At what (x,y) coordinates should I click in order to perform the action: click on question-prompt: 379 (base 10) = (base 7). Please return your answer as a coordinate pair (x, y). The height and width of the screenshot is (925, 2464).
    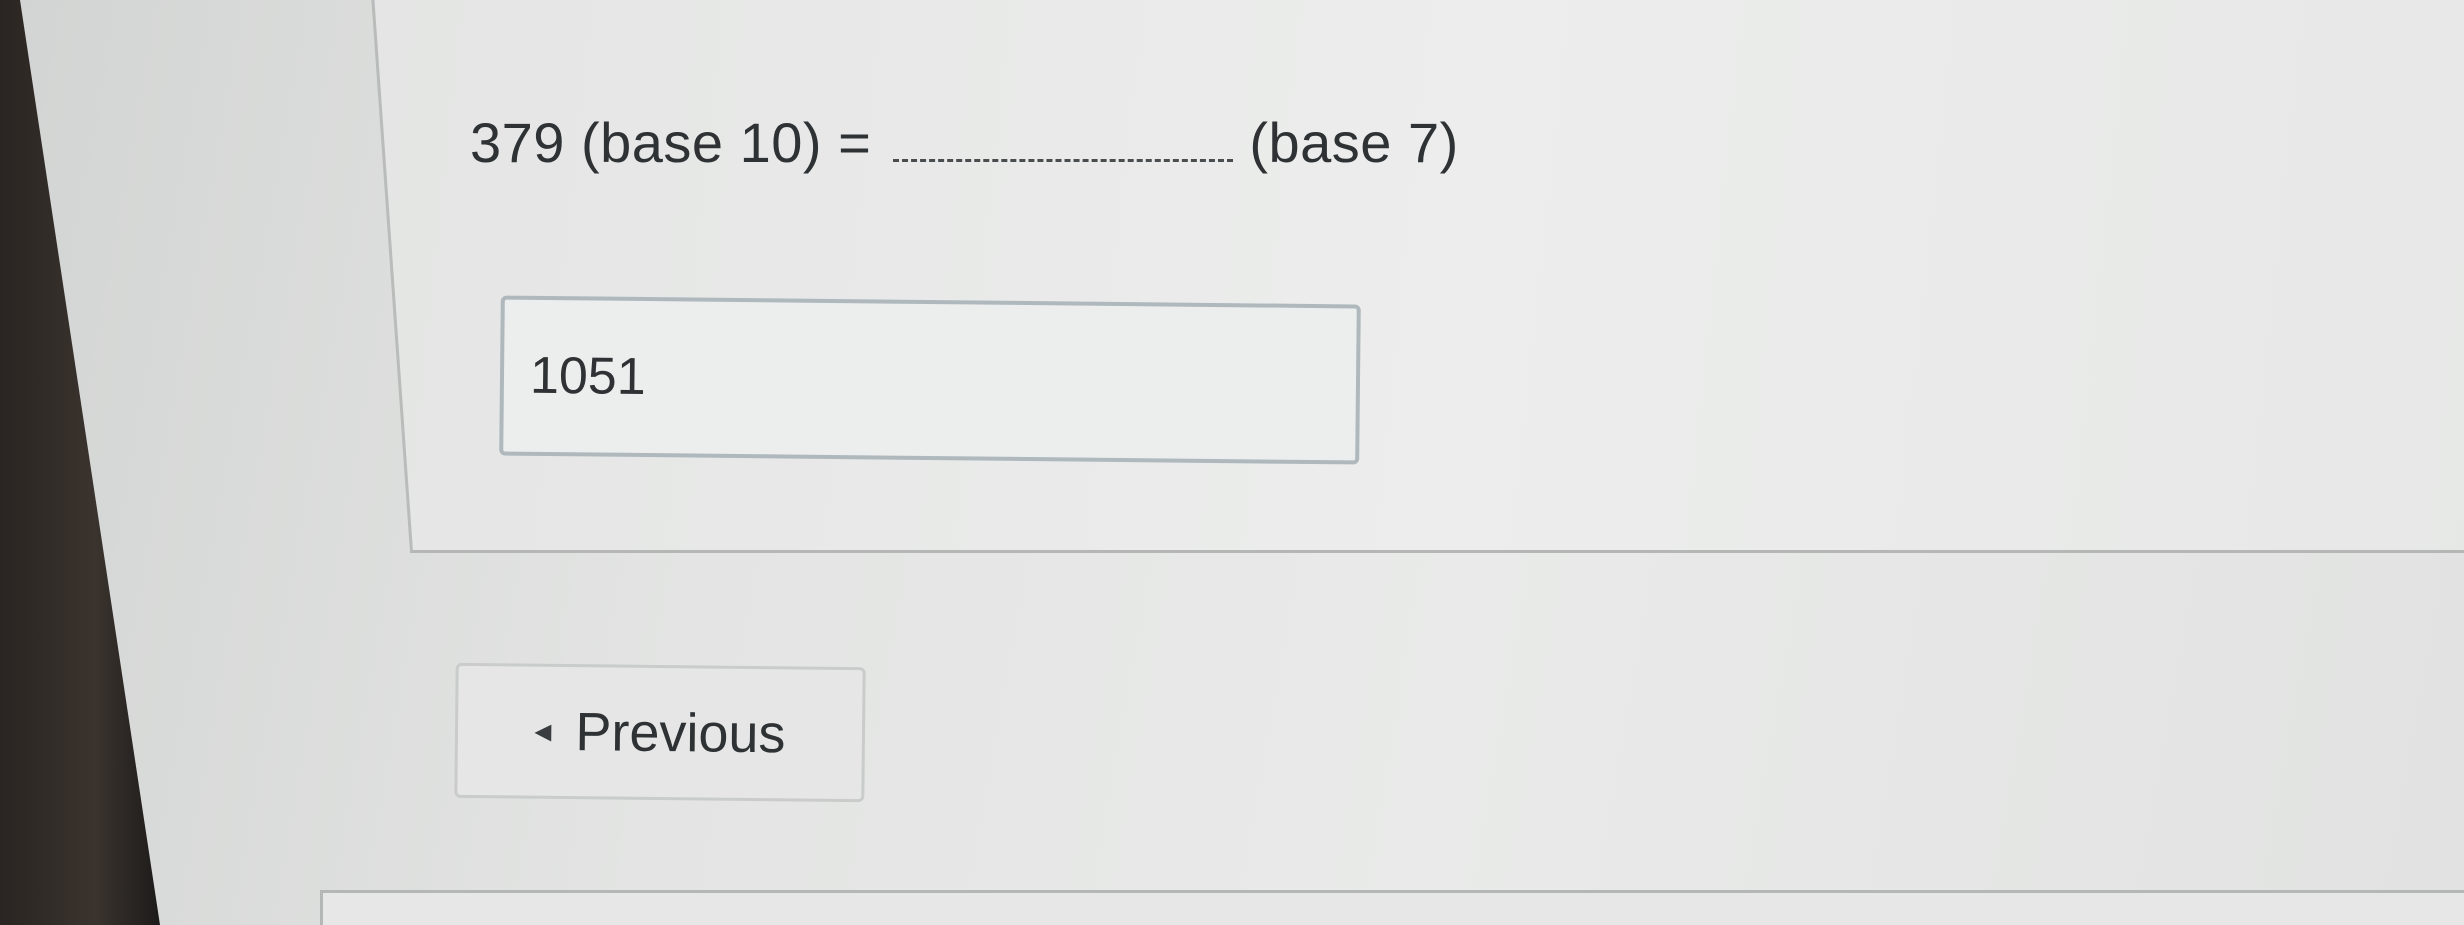
    Looking at the image, I should click on (964, 142).